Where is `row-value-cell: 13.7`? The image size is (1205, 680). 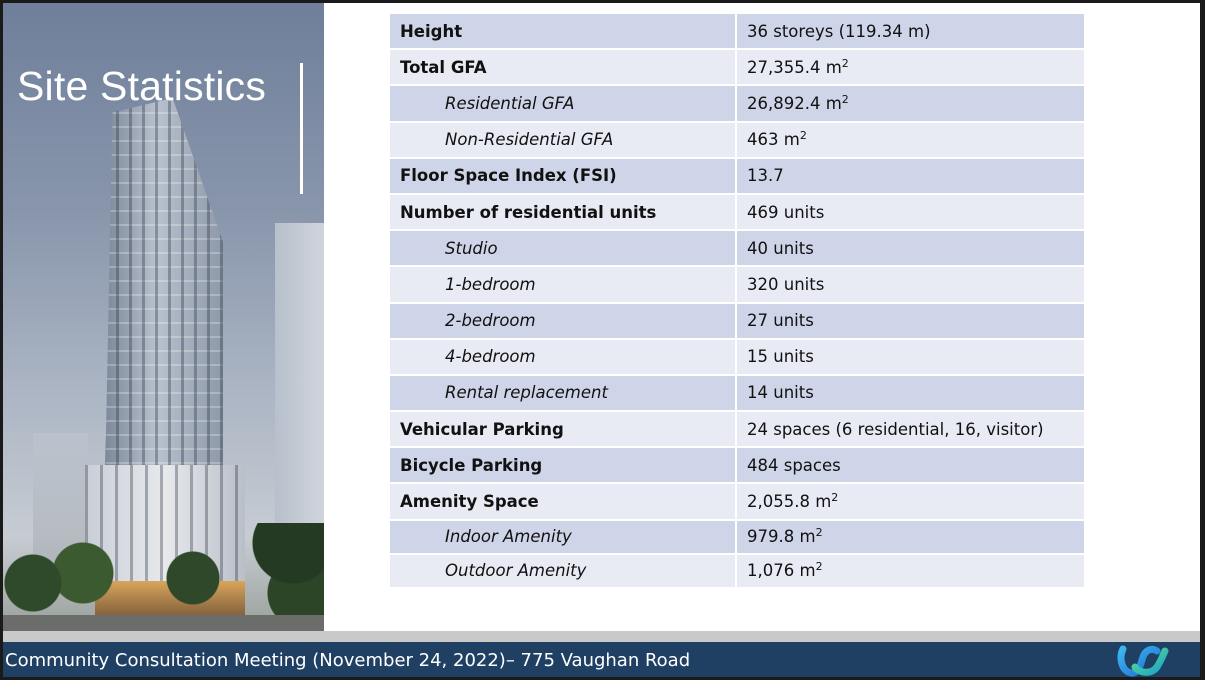 row-value-cell: 13.7 is located at coordinates (910, 176).